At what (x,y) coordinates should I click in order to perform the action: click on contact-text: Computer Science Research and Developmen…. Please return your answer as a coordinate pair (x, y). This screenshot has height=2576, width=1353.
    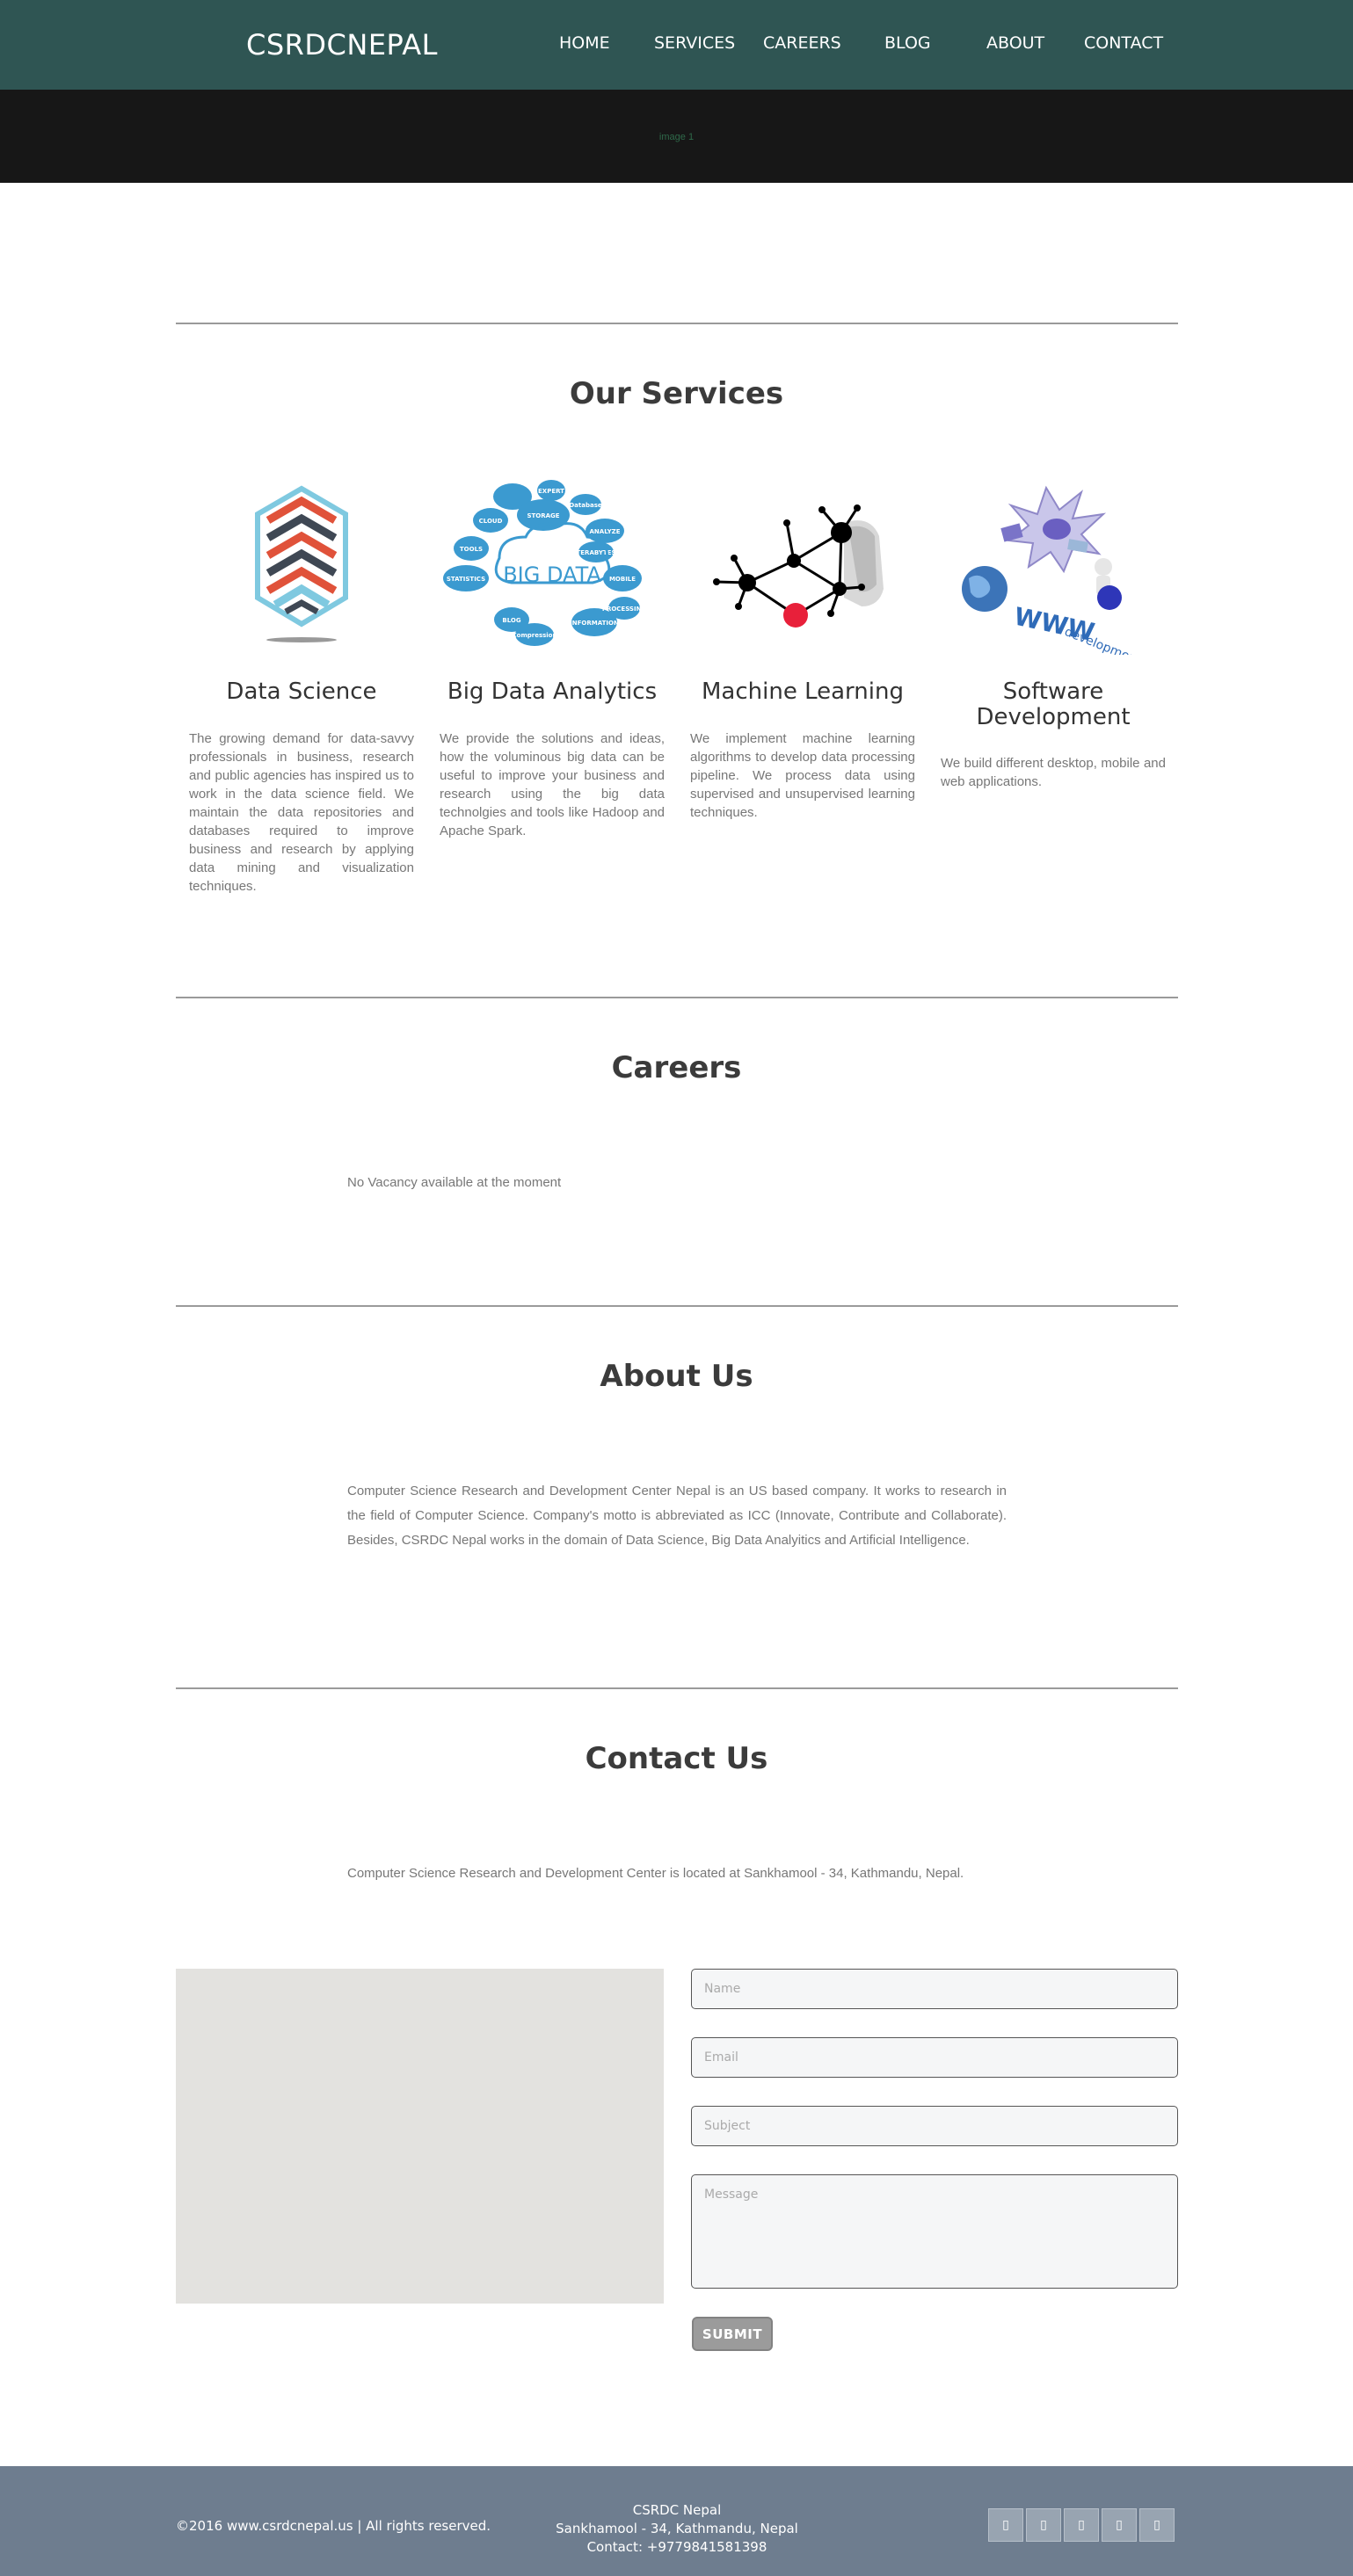
    Looking at the image, I should click on (655, 1873).